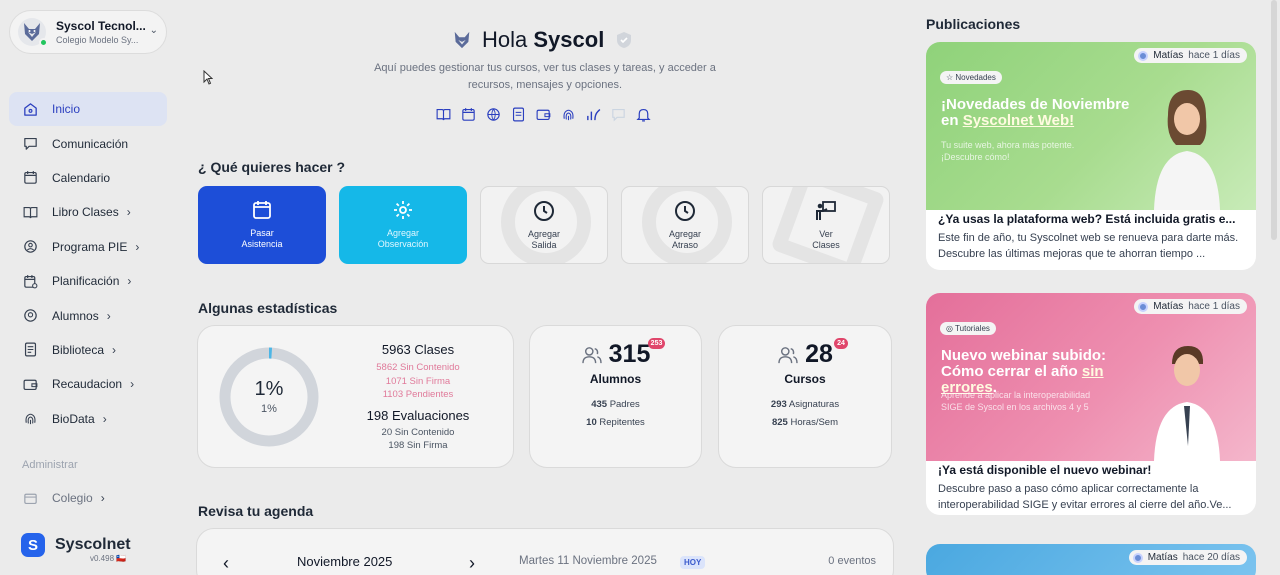 This screenshot has width=1280, height=575. Describe the element at coordinates (544, 239) in the screenshot. I see `action-label: Agregar Salida` at that location.